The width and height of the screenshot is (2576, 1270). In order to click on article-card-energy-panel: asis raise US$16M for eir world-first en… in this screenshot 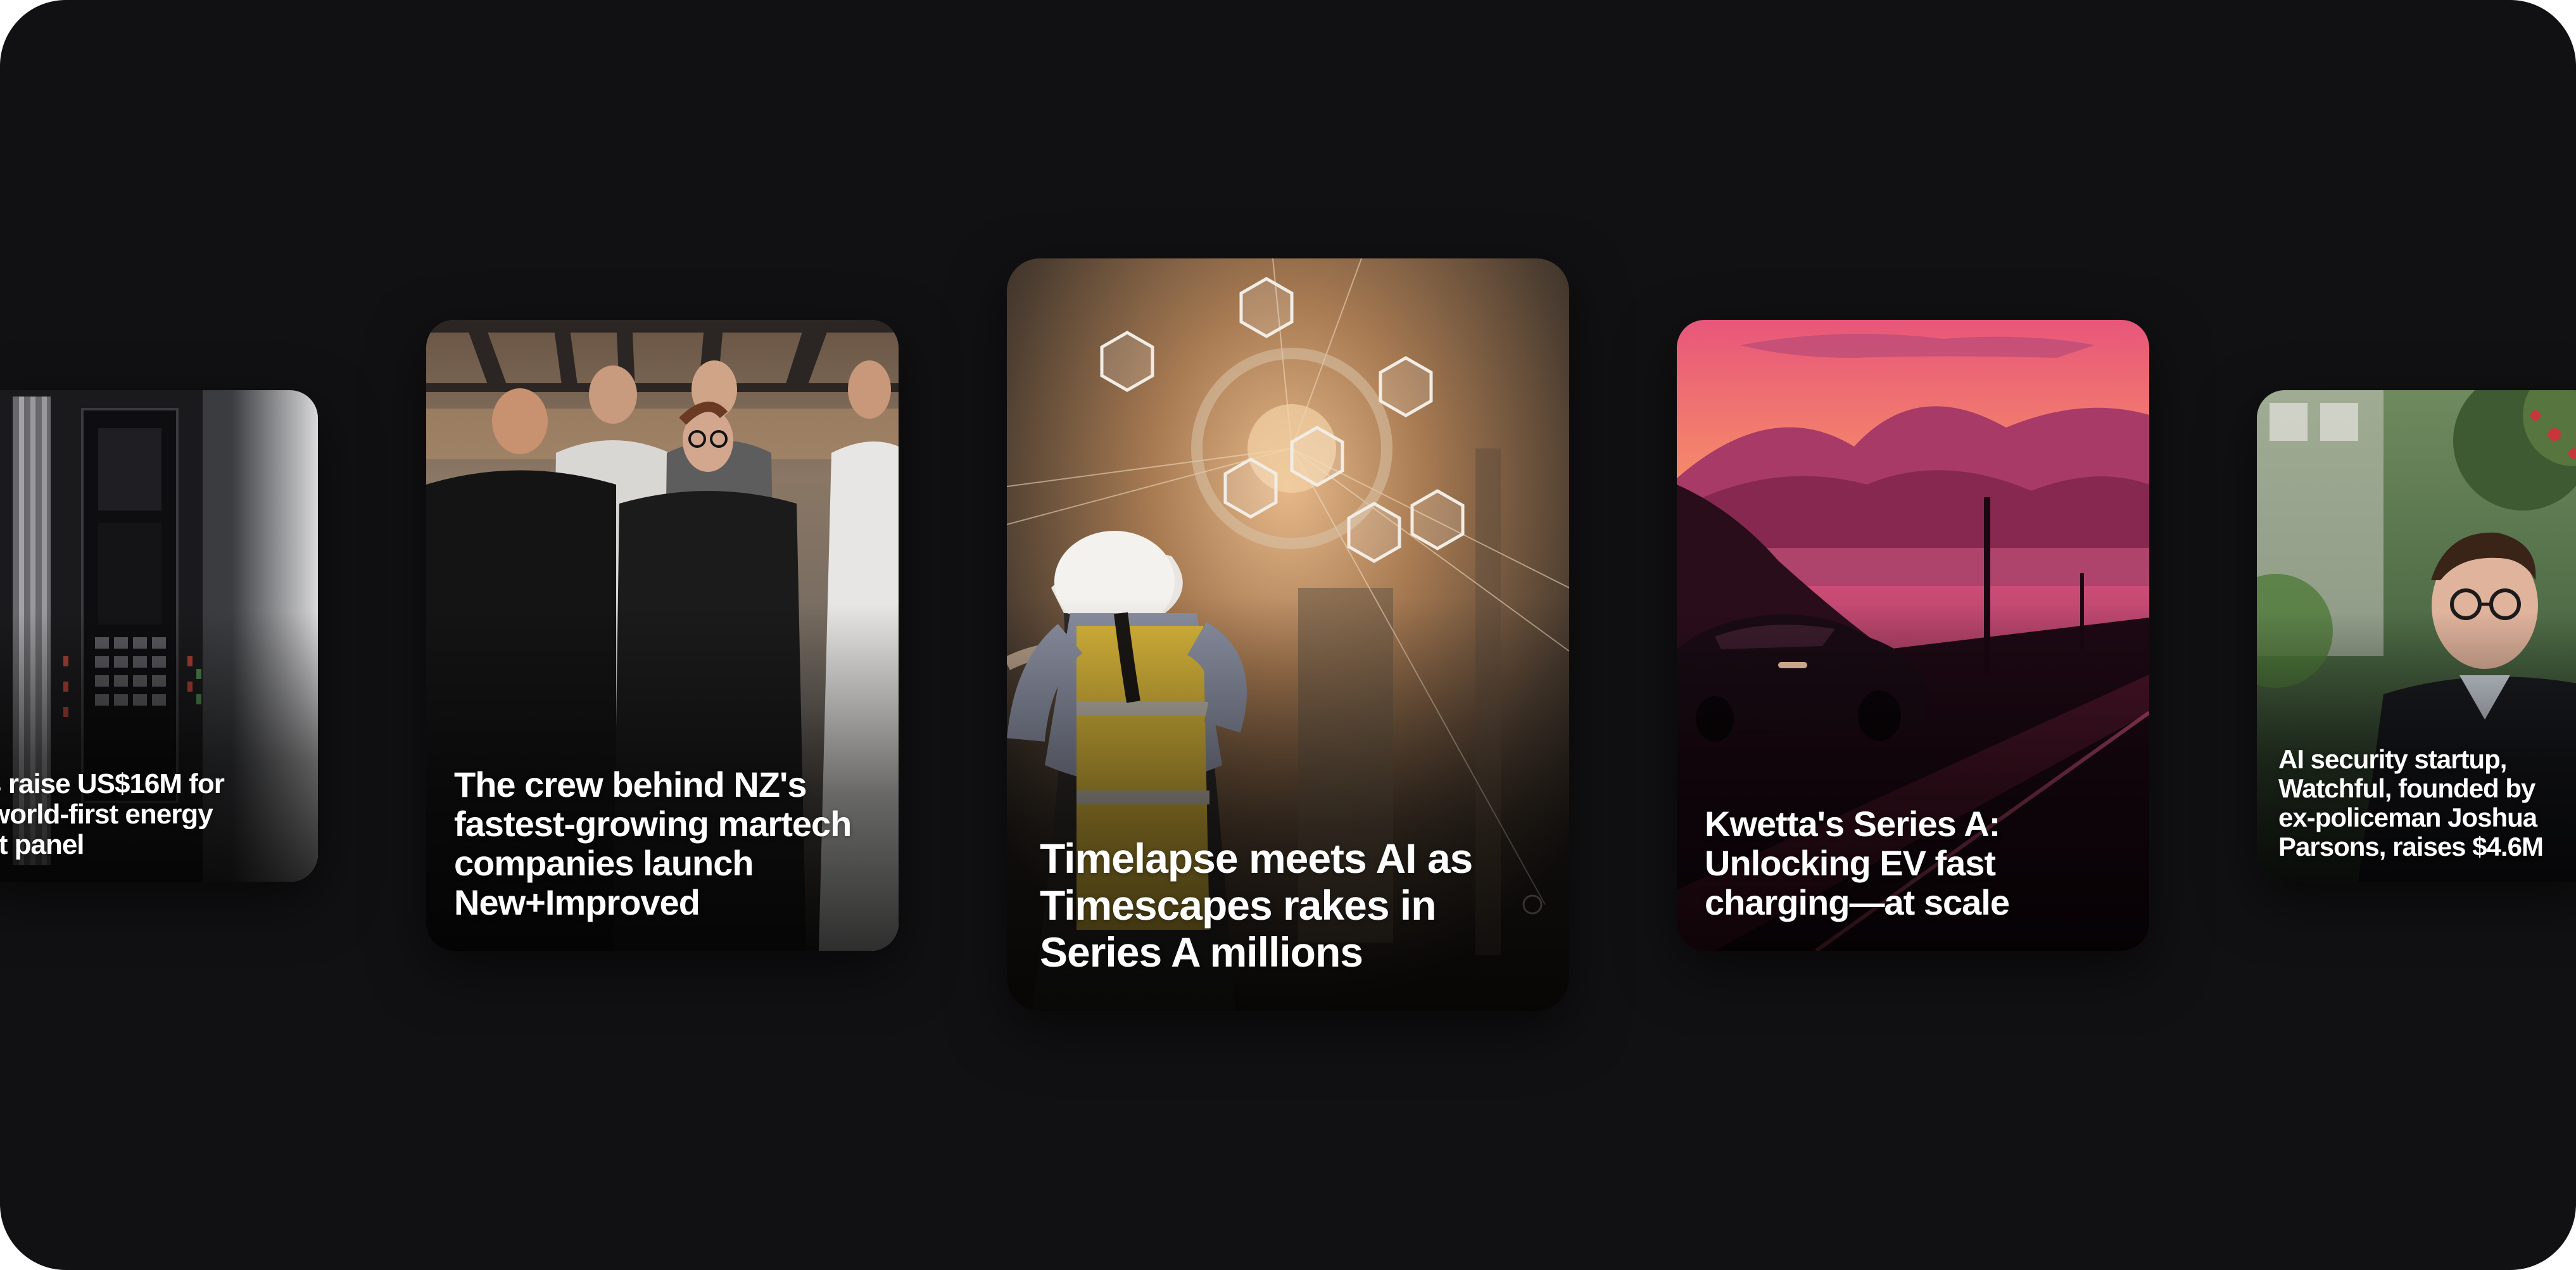, I will do `click(159, 636)`.